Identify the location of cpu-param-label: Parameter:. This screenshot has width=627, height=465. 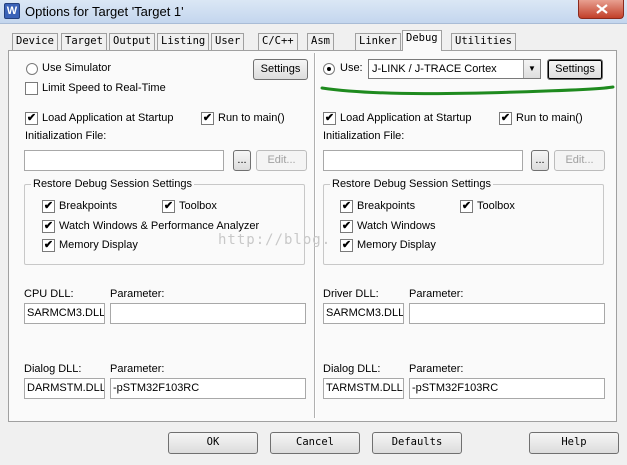
(137, 294).